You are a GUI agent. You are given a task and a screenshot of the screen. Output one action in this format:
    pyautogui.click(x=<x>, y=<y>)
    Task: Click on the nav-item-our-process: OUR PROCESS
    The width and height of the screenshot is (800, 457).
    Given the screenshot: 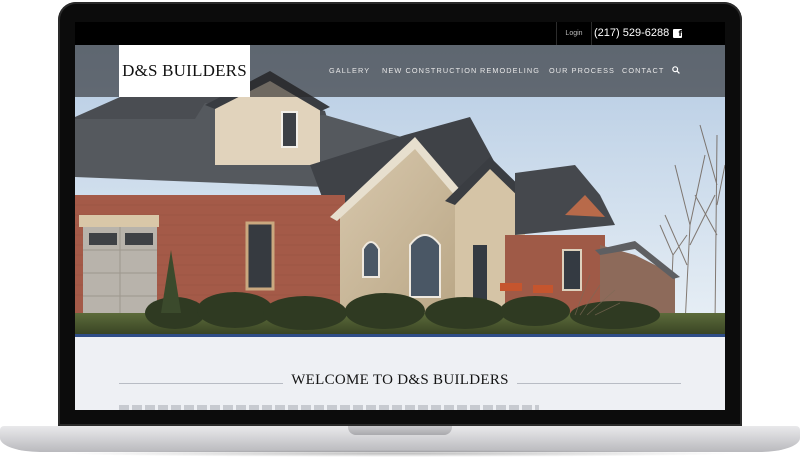 What is the action you would take?
    pyautogui.click(x=582, y=71)
    